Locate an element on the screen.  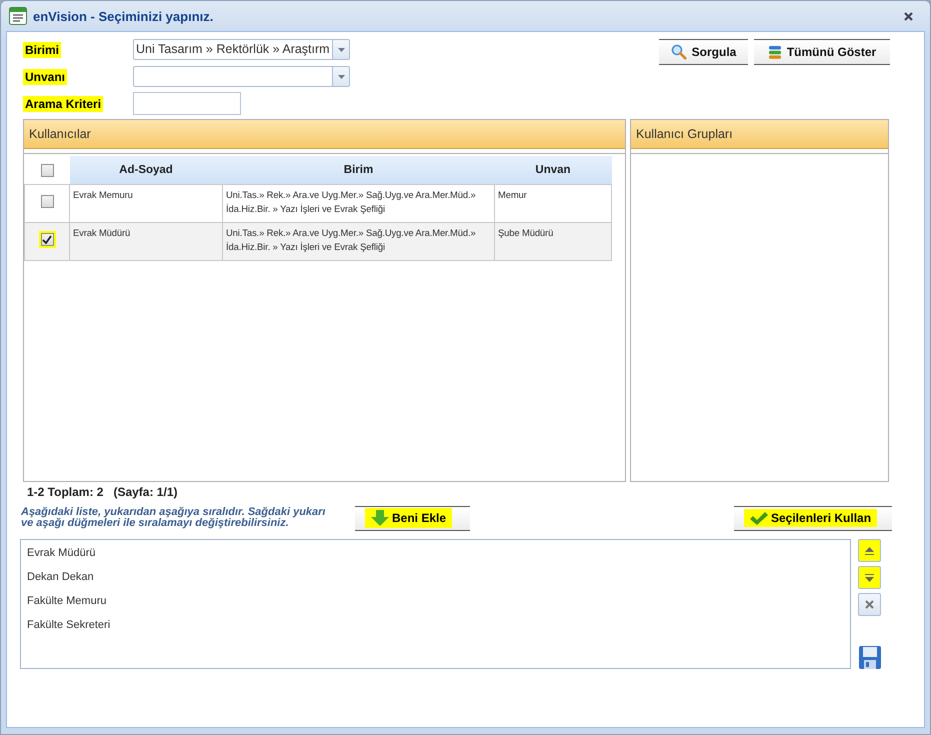
table-cell: Evrak Müdürü is located at coordinates (146, 241).